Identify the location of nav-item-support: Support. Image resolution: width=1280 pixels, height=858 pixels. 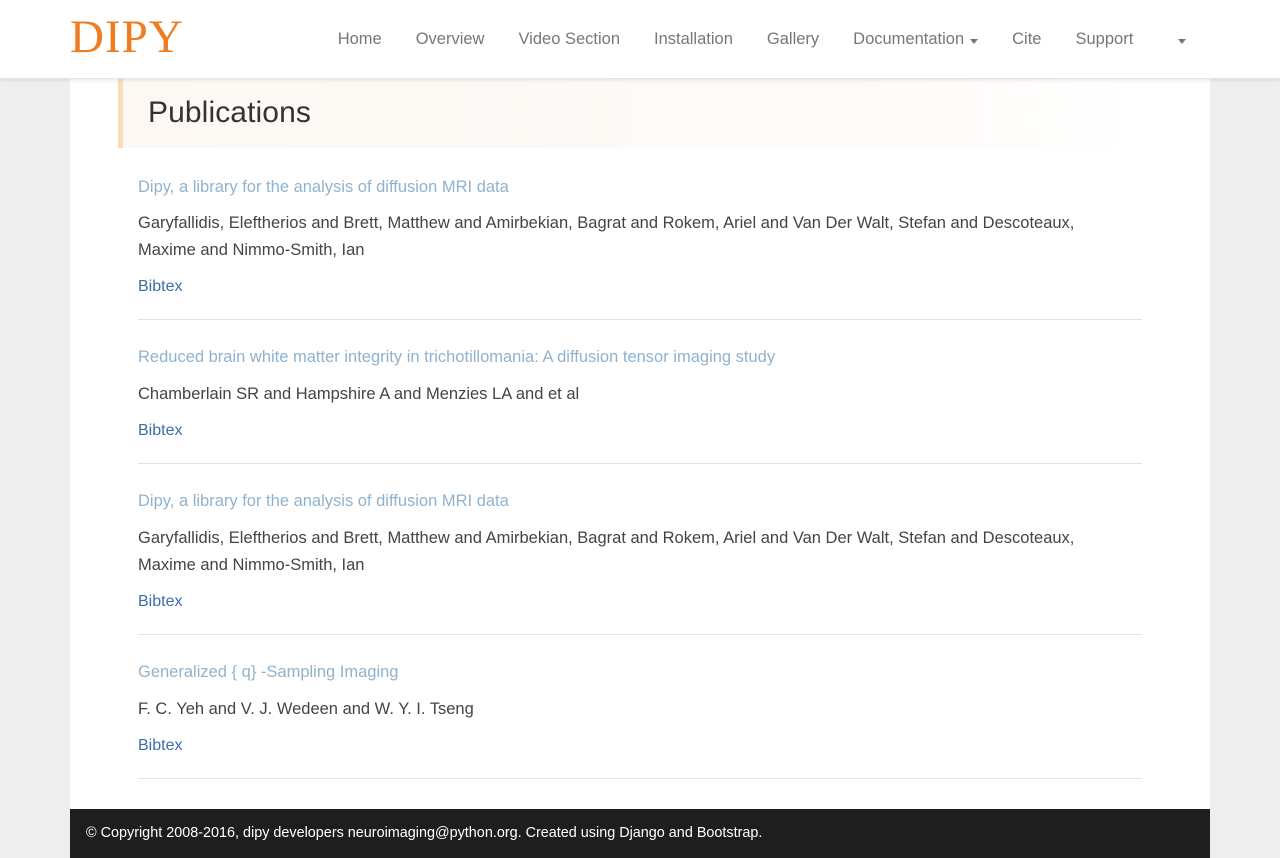
(1104, 39).